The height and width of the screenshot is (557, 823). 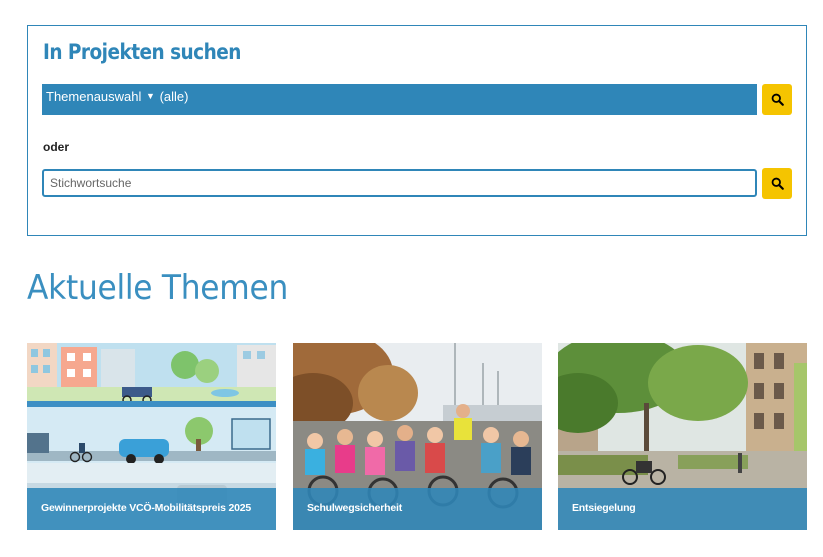 I want to click on theme-select-label: Themenauswahl, so click(x=94, y=96).